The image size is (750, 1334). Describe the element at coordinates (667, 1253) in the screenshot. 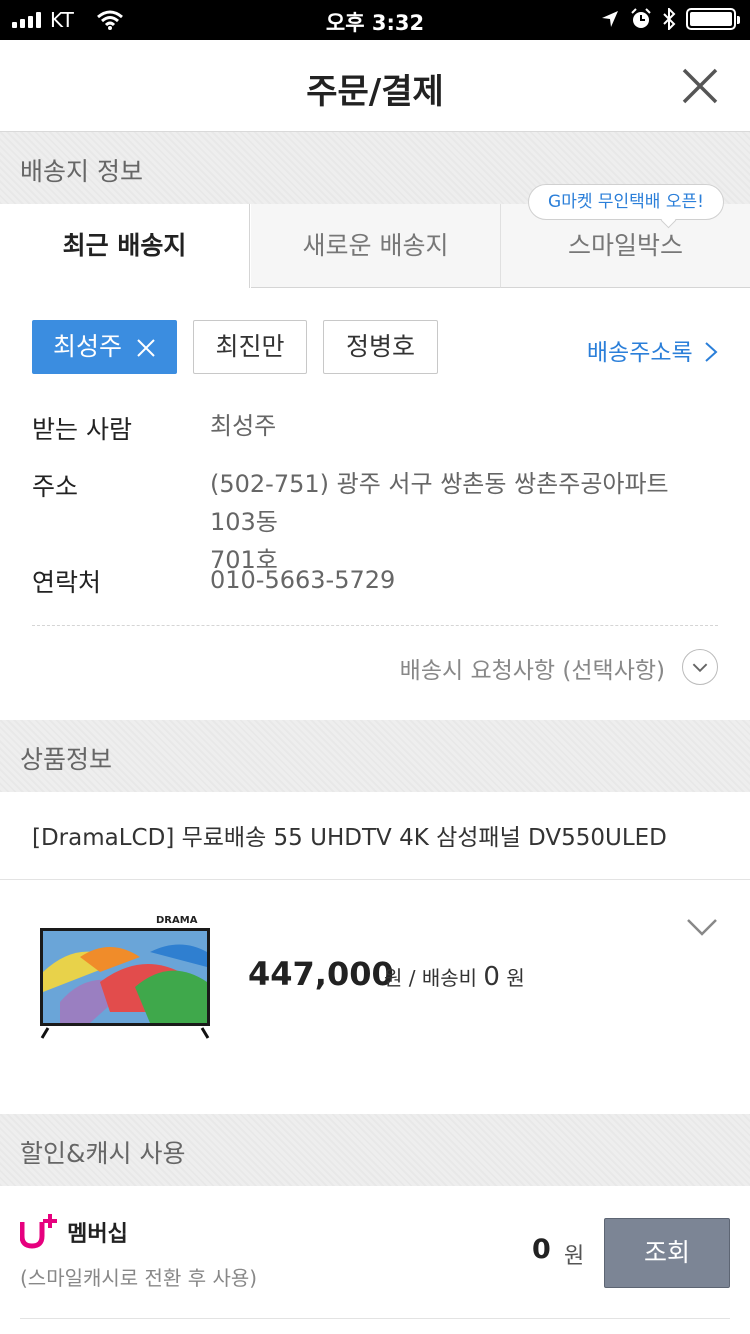

I see `lookup-button: 조회` at that location.